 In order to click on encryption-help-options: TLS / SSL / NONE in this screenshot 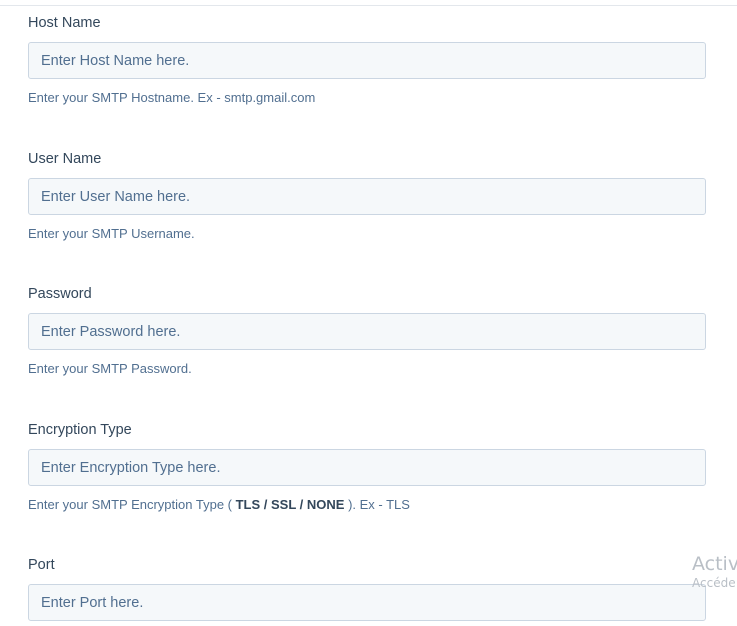, I will do `click(290, 504)`.